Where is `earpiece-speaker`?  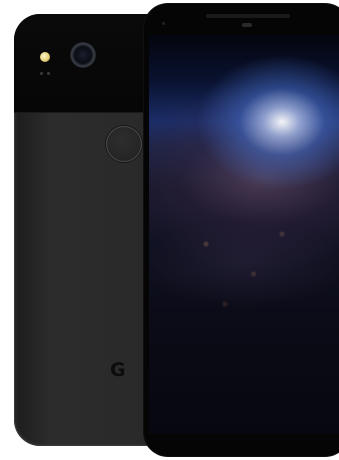
earpiece-speaker is located at coordinates (248, 16).